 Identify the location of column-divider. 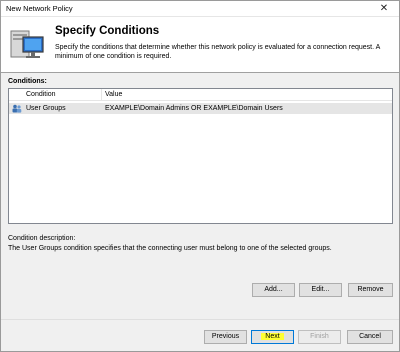
(101, 95).